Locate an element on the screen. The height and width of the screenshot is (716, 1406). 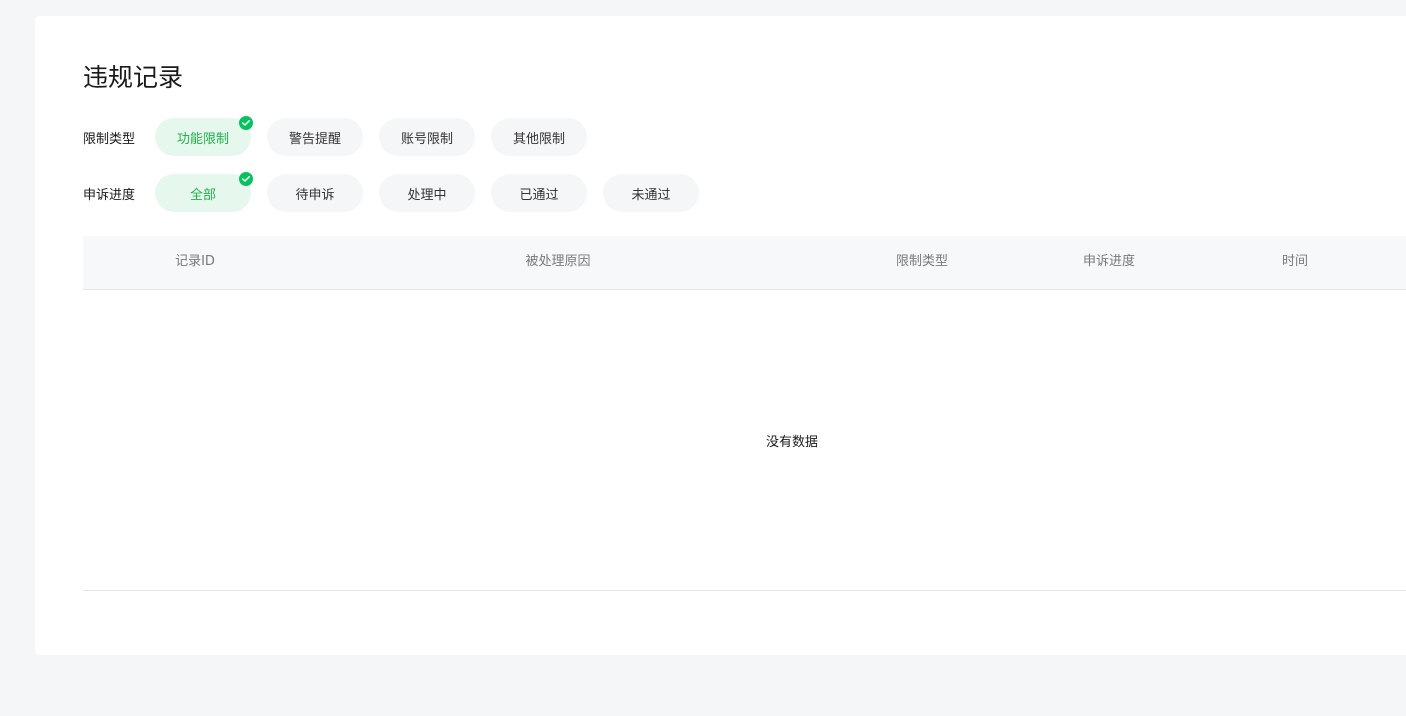
column-header-appeal-progress: 申诉进度 is located at coordinates (1109, 261).